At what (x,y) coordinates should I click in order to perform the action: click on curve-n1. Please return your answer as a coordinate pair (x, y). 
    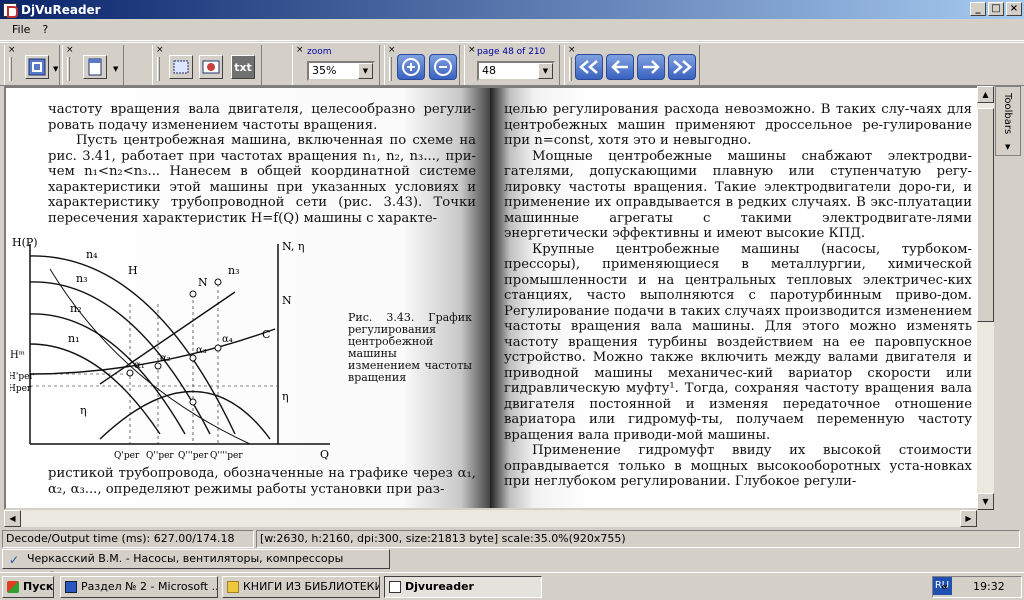
    Looking at the image, I should click on (95, 389).